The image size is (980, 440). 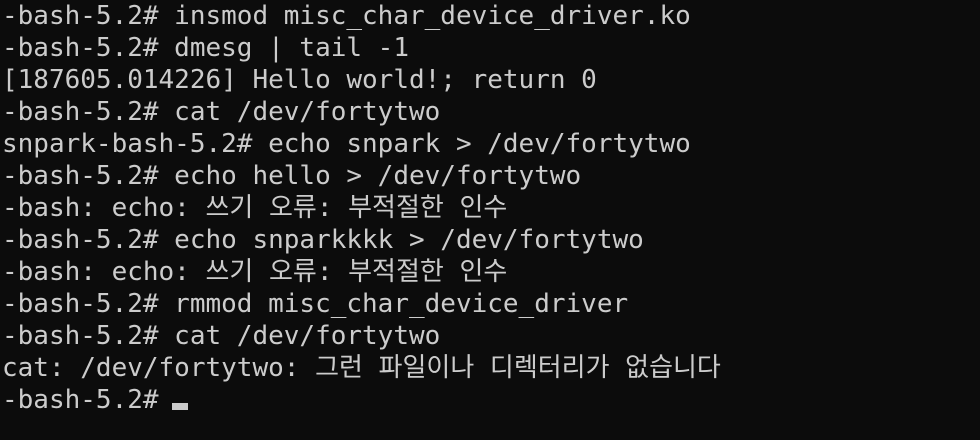 I want to click on terminal-output-line: -bash-5.2# rmmod misc_char_device_driver, so click(x=315, y=304).